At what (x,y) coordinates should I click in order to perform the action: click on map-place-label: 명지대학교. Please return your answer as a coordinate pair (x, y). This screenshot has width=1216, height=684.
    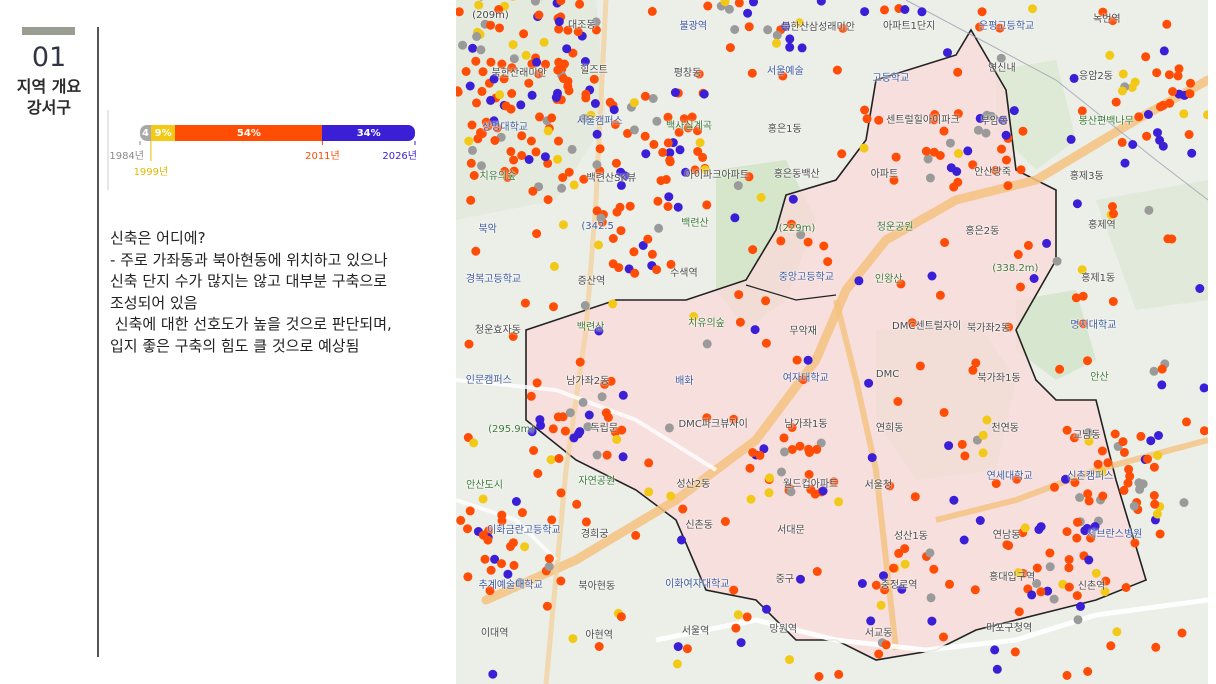
    Looking at the image, I should click on (1093, 326).